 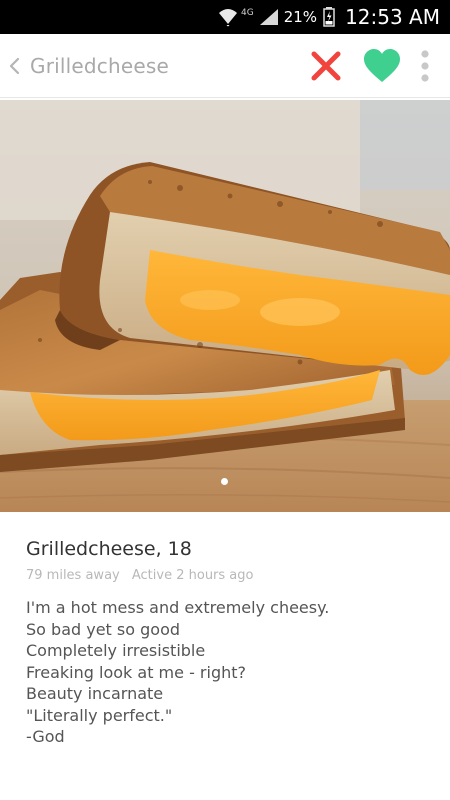 I want to click on photo-page-indicator, so click(x=224, y=481).